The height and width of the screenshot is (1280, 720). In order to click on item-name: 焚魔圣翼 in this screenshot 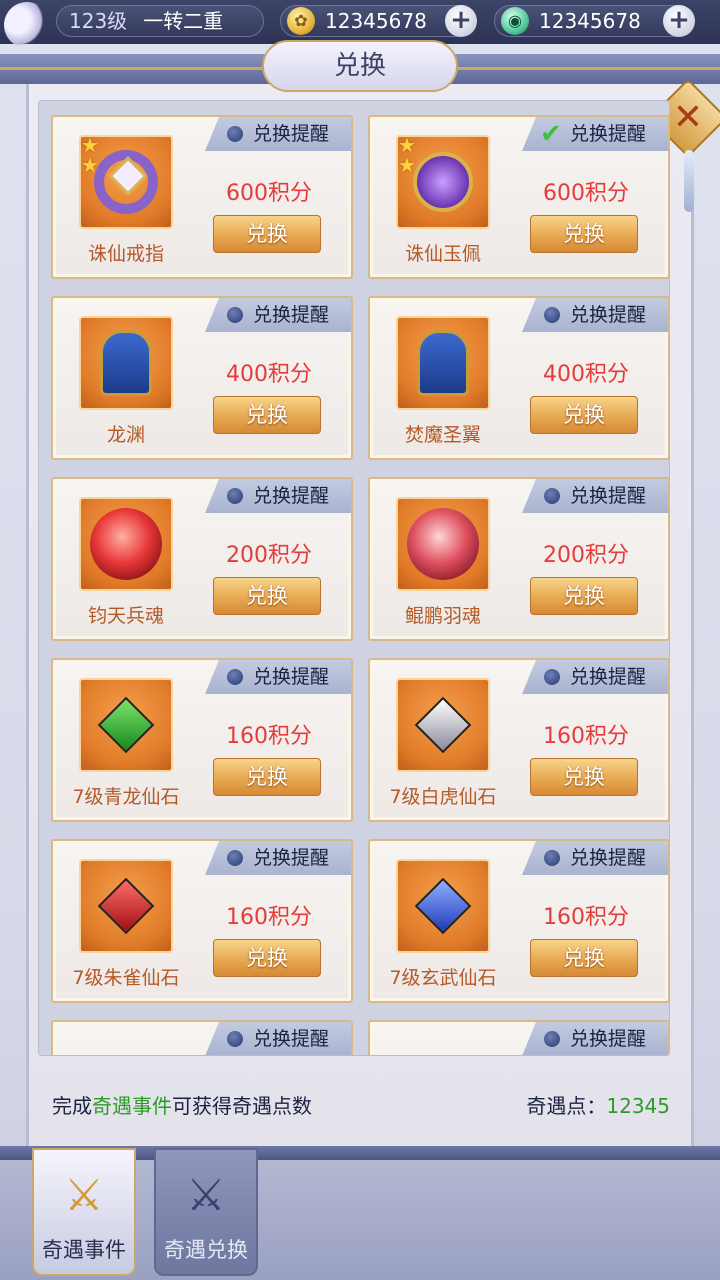, I will do `click(442, 435)`.